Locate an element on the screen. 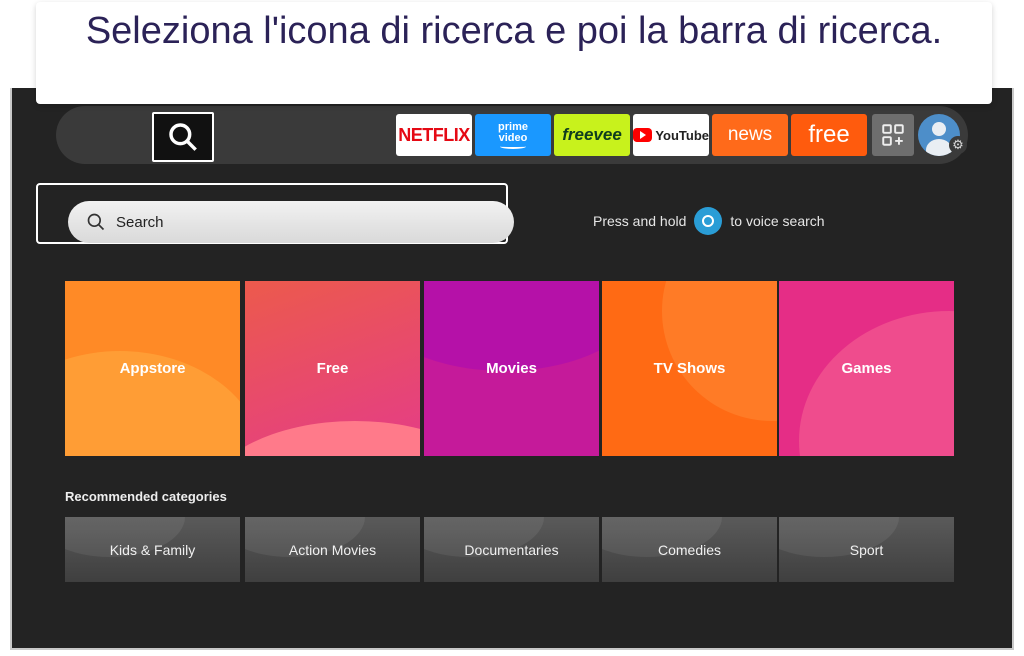 This screenshot has height=656, width=1024. category-label: Games is located at coordinates (866, 368).